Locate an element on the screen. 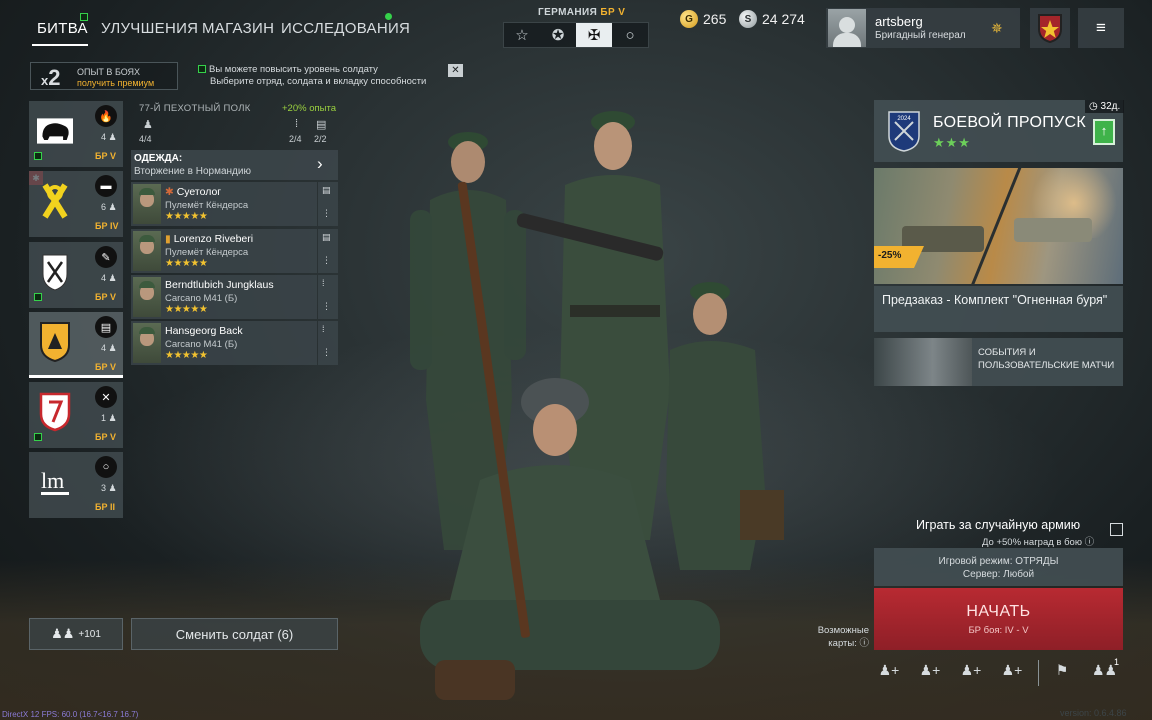 This screenshot has height=720, width=1152. get-premium-link: получить премиум is located at coordinates (115, 83).